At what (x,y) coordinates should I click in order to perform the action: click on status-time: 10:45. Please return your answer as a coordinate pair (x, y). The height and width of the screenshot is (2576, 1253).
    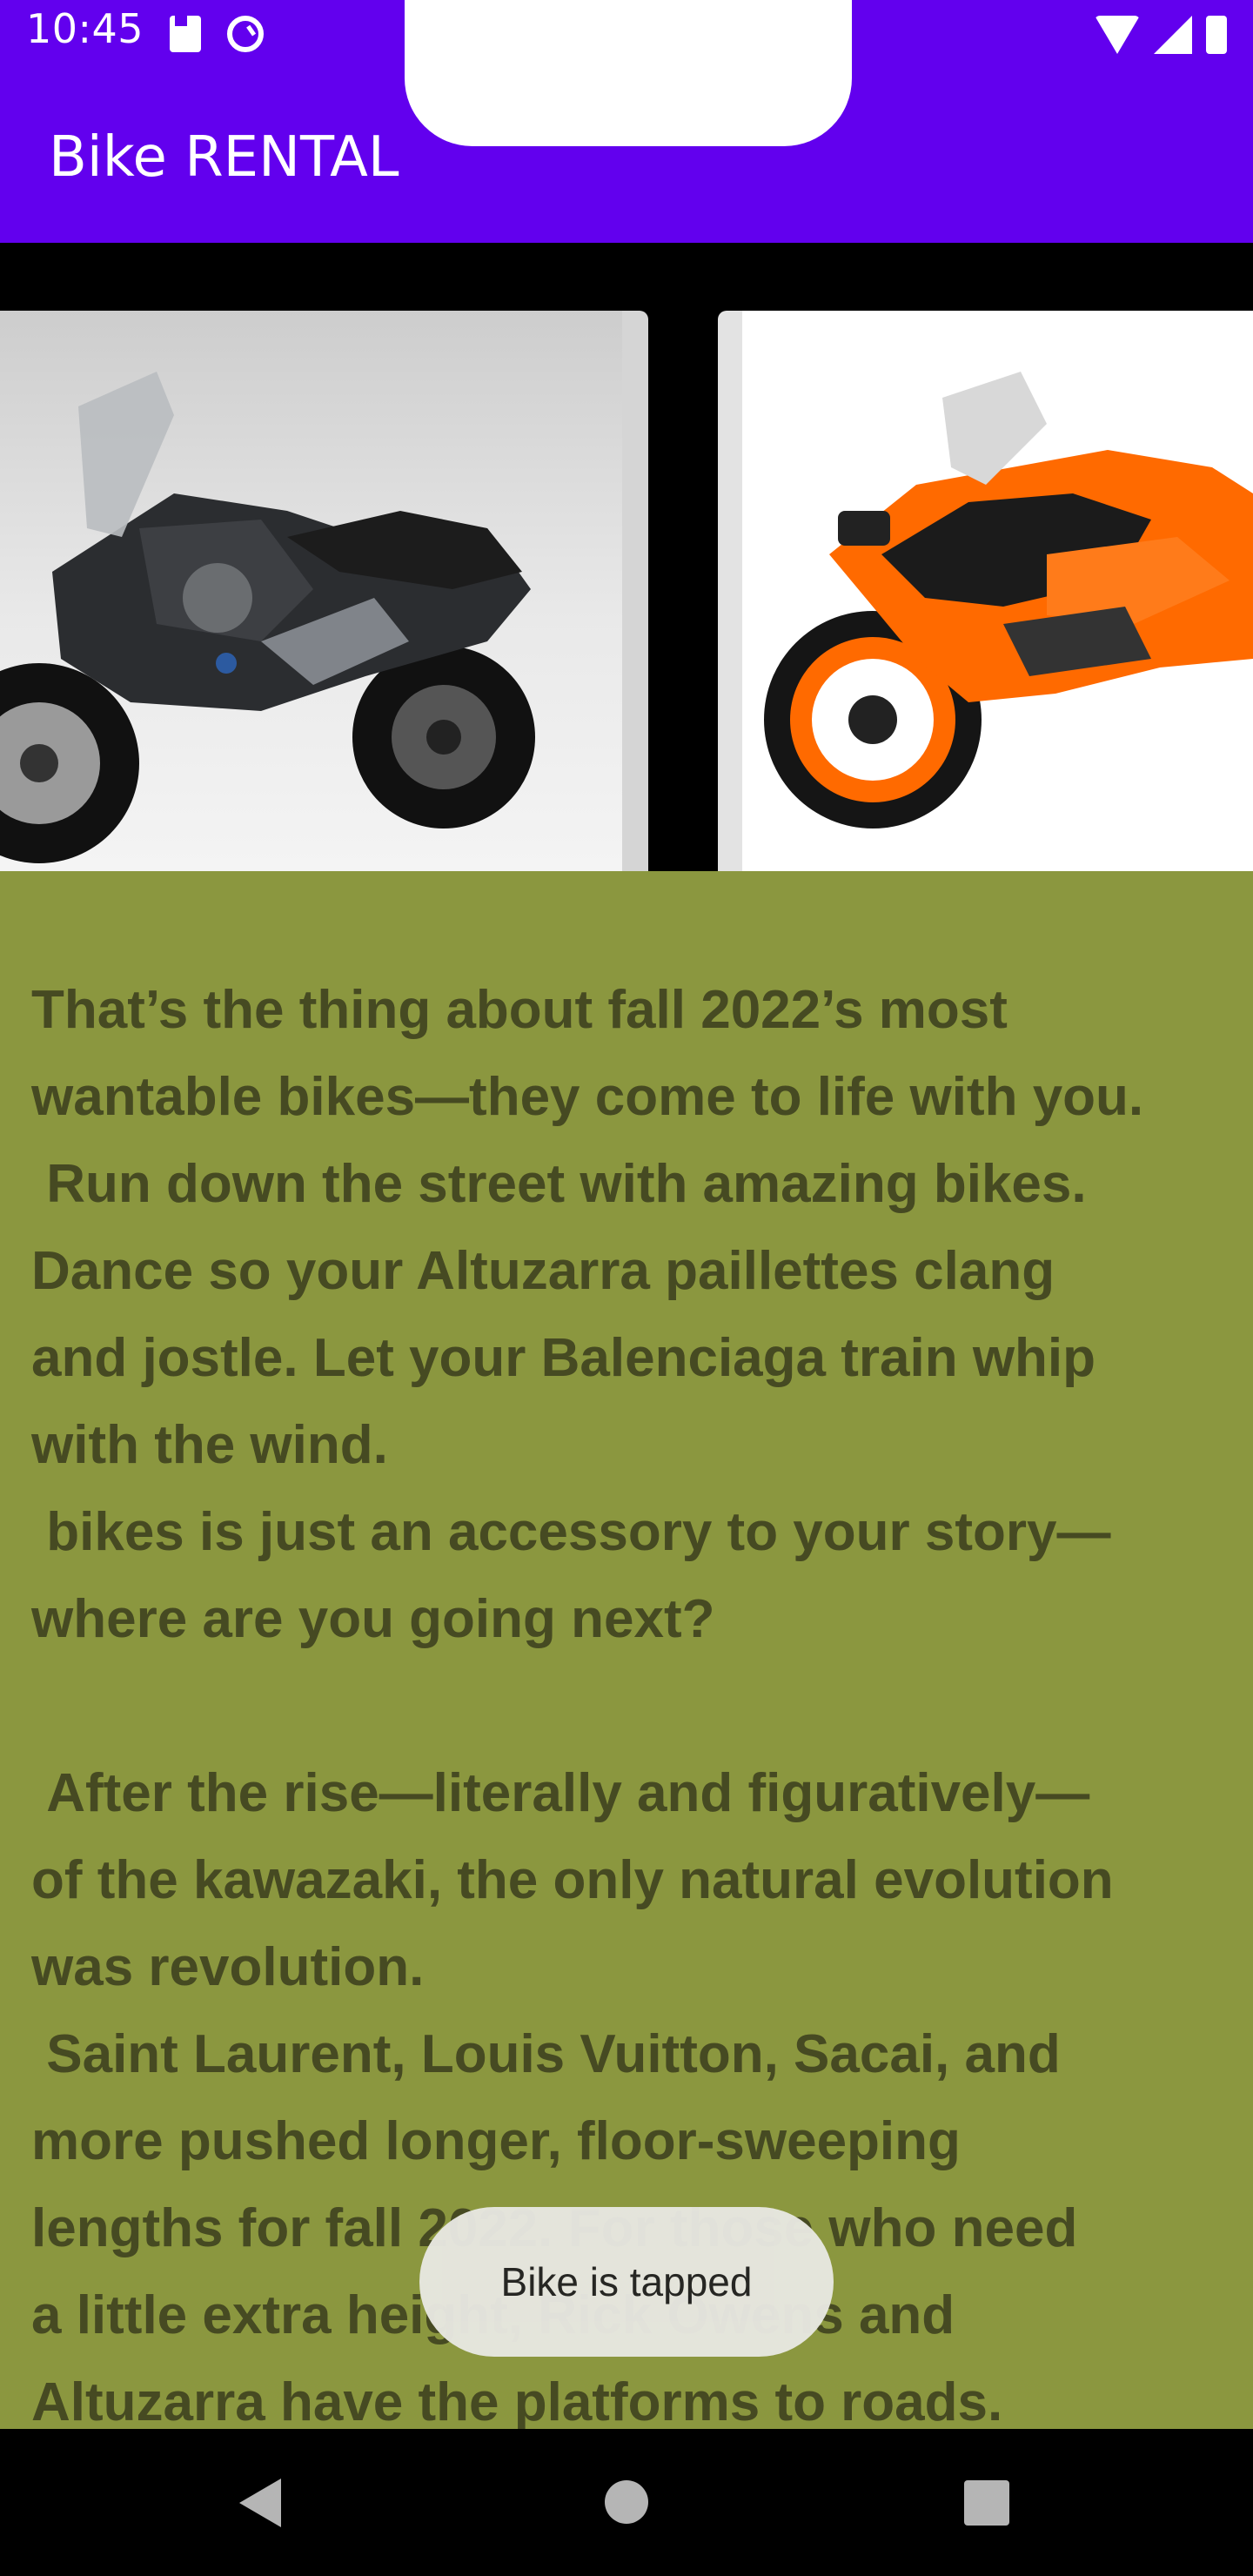
    Looking at the image, I should click on (85, 29).